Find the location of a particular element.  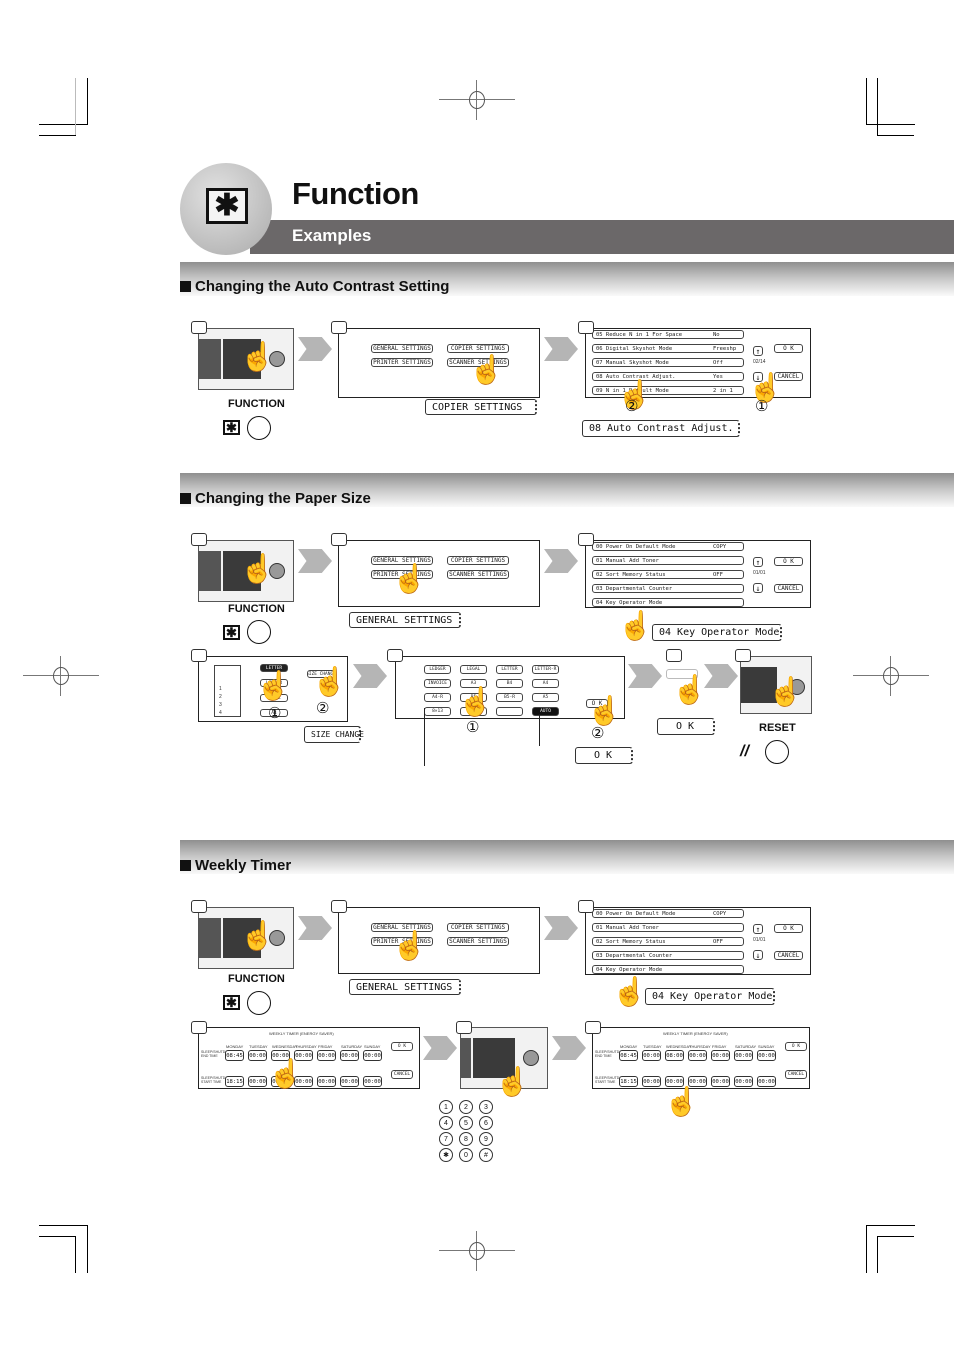

list-row: 05 Reduce N in 1 For Space No is located at coordinates (668, 334).